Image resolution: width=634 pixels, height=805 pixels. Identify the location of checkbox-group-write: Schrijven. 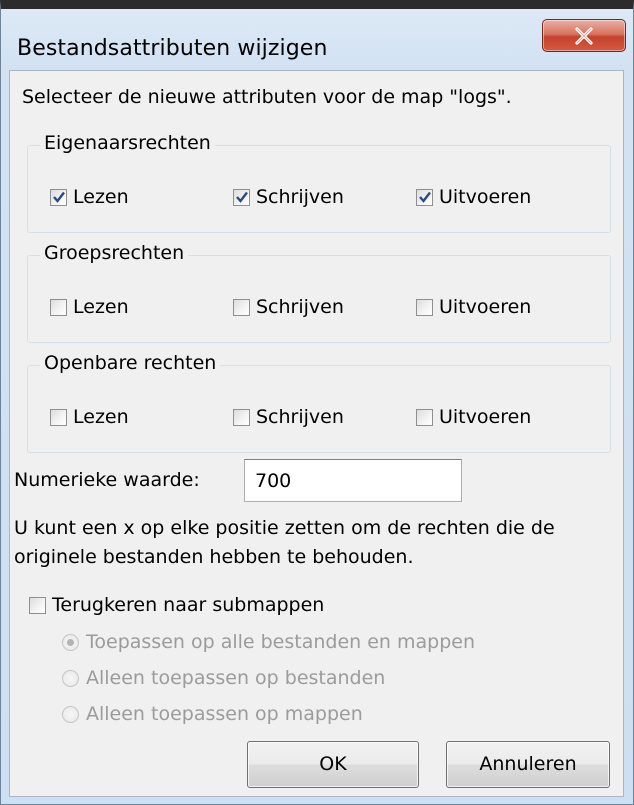
(288, 307).